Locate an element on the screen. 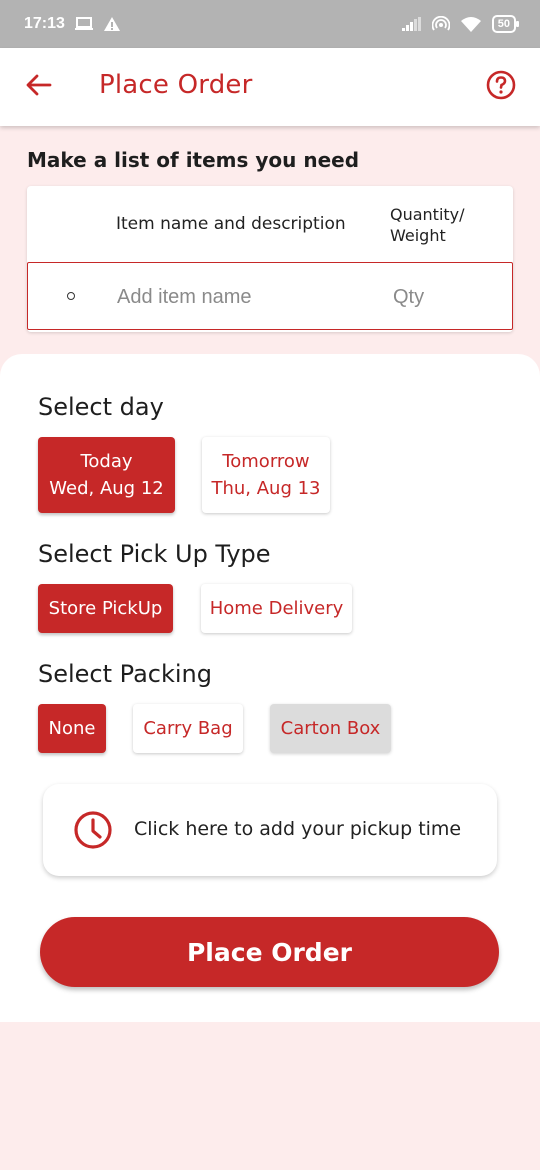 Image resolution: width=540 pixels, height=1170 pixels. packing-option-label: None is located at coordinates (72, 728).